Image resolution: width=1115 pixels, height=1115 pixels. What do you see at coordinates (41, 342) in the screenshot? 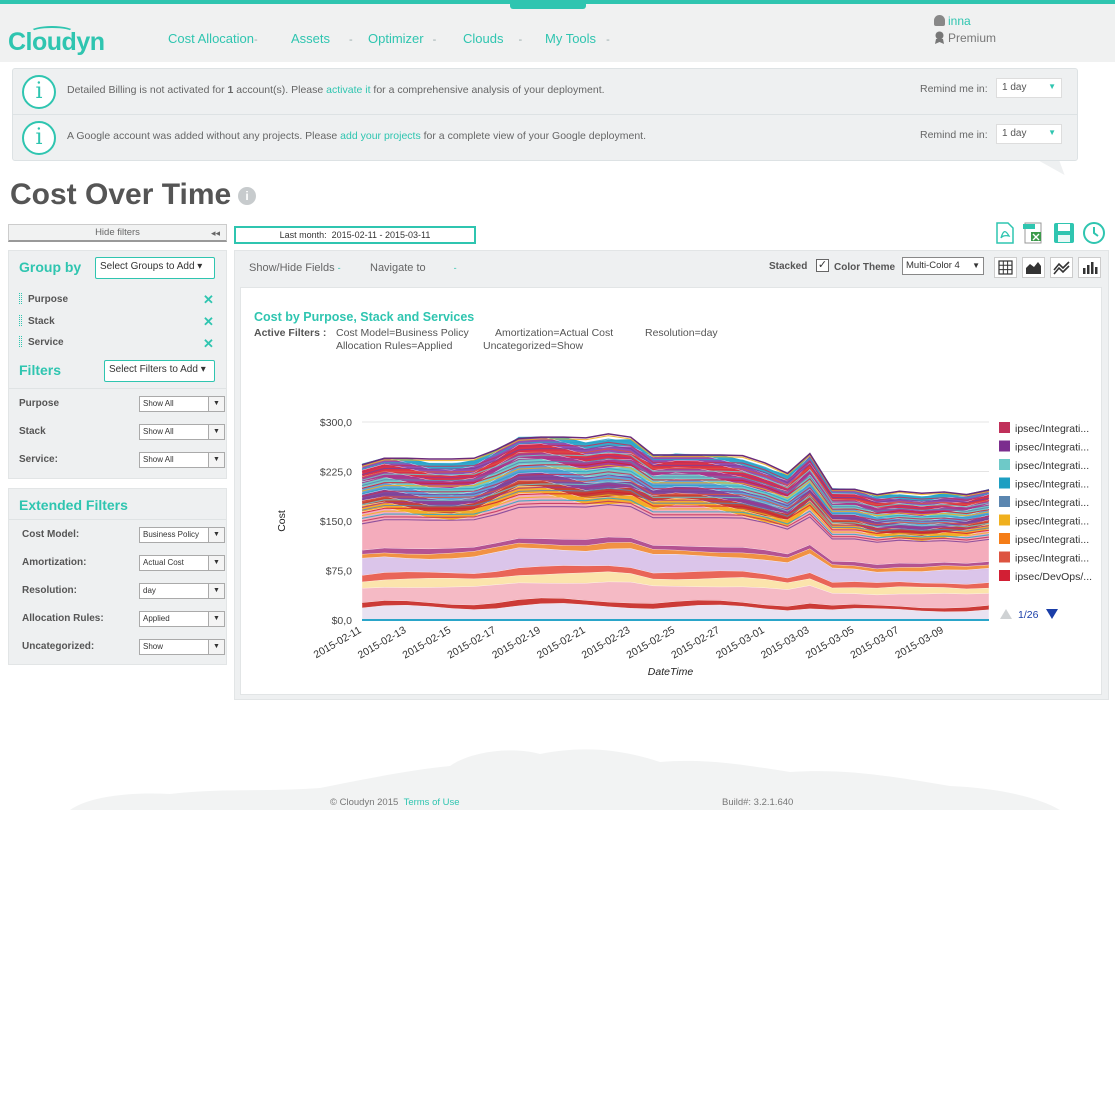
I see `group-item-service: Service` at bounding box center [41, 342].